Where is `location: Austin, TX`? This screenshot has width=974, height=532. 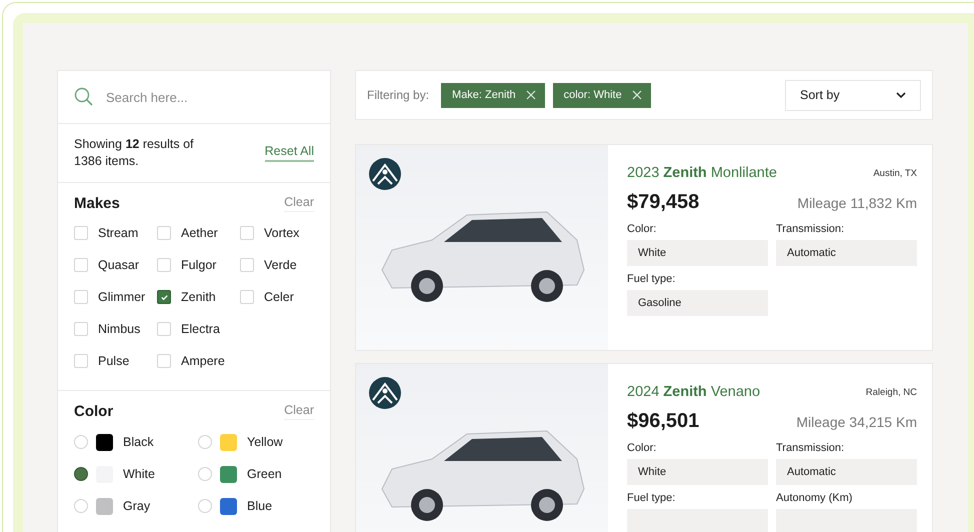
location: Austin, TX is located at coordinates (895, 173).